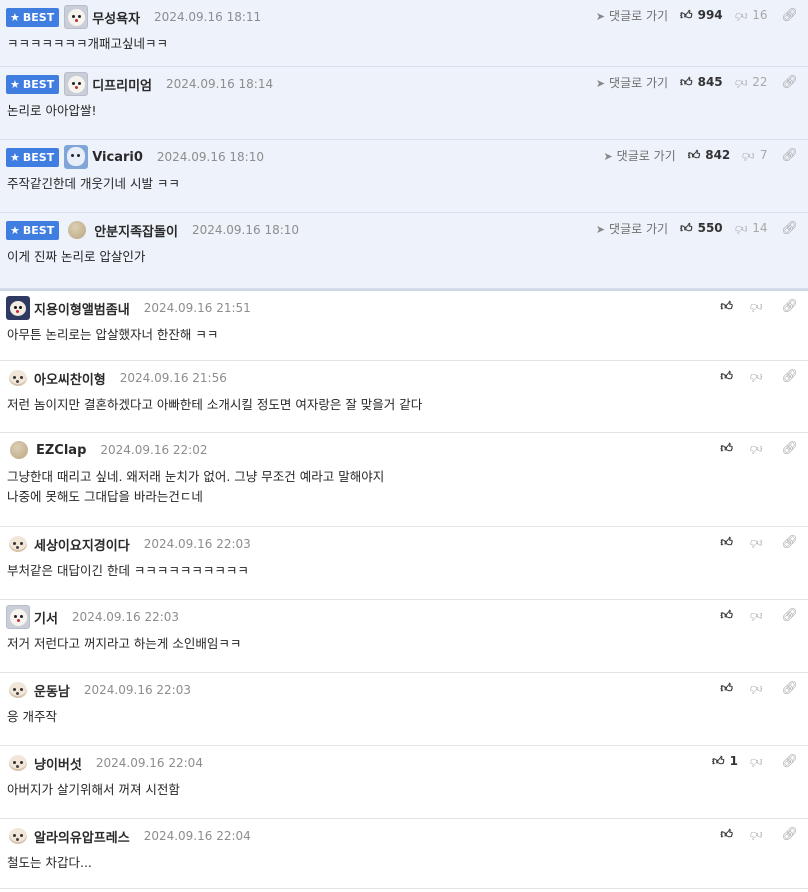 The image size is (808, 892). I want to click on like-button: 👍︎ 1, so click(725, 761).